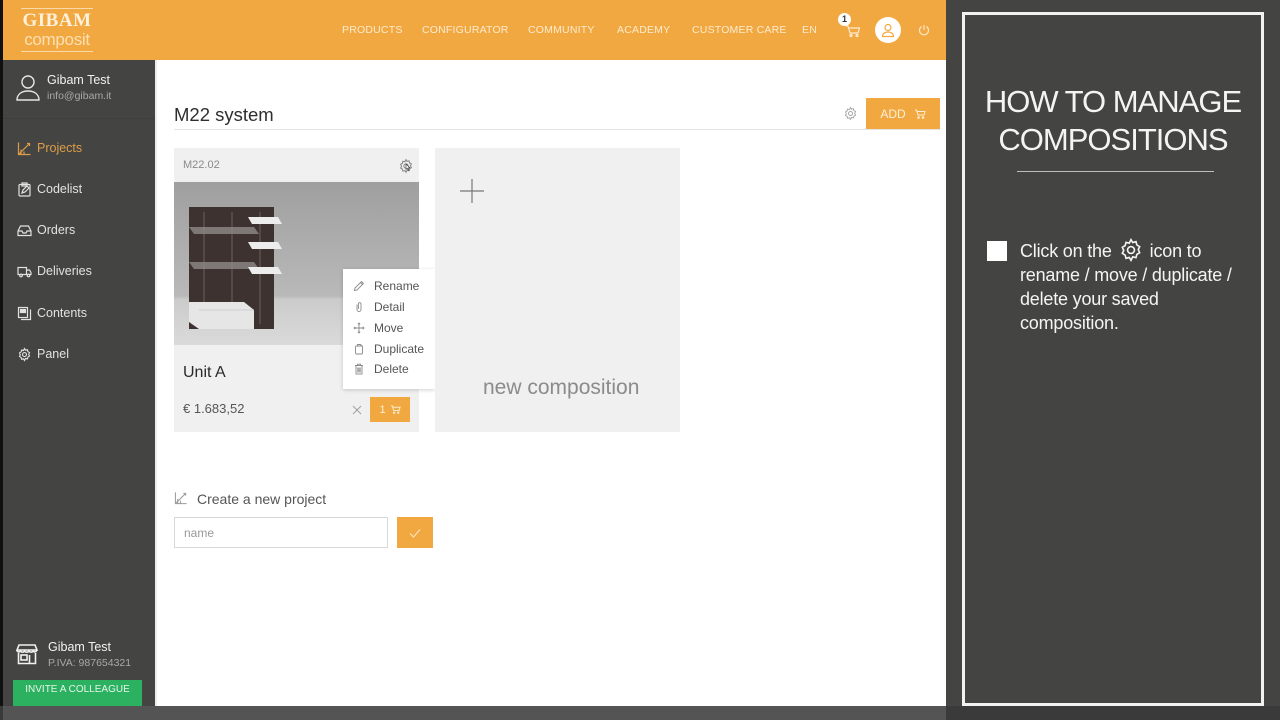 This screenshot has width=1280, height=720. Describe the element at coordinates (79, 647) in the screenshot. I see `company-name: Gibam Test` at that location.